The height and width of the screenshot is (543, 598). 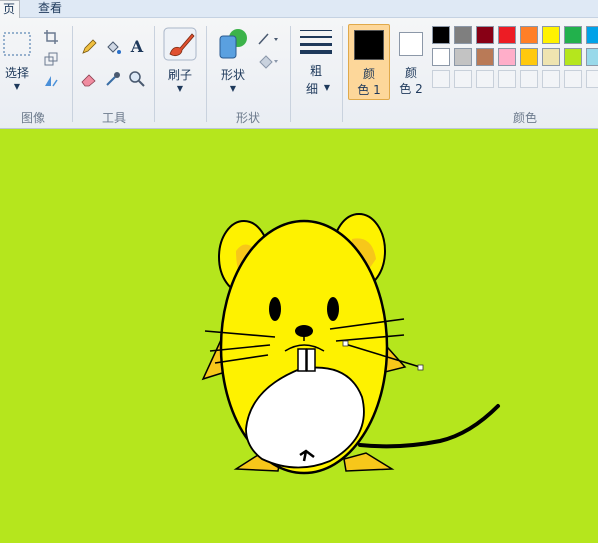 I want to click on color2-swatch, so click(x=411, y=44).